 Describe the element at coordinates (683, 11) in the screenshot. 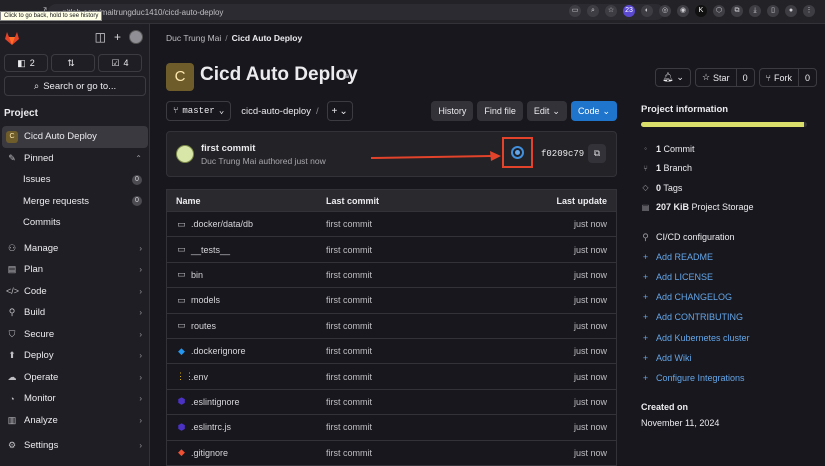

I see `extension-icon: ◉` at that location.